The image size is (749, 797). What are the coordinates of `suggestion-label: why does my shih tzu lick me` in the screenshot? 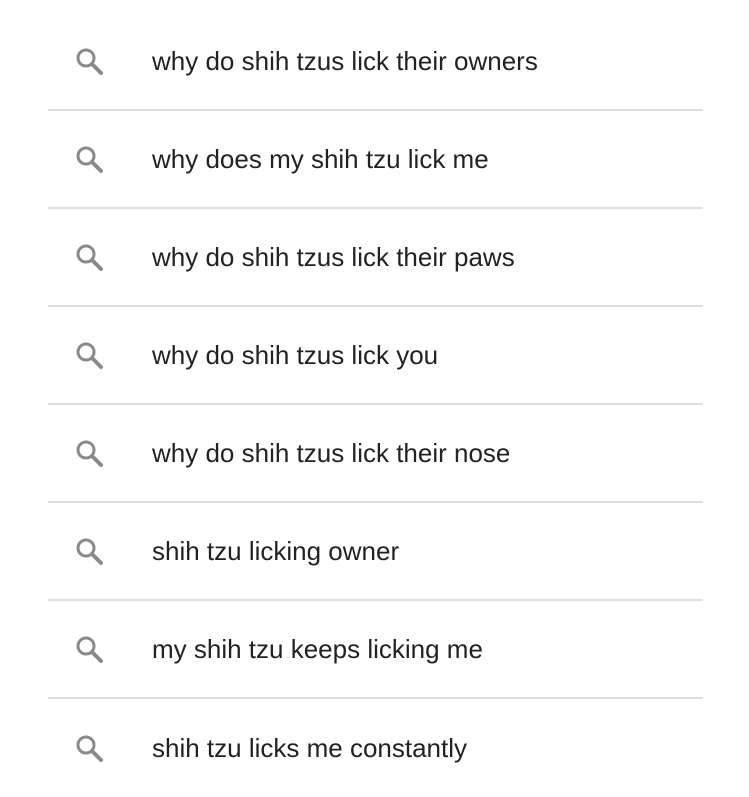 It's located at (320, 159).